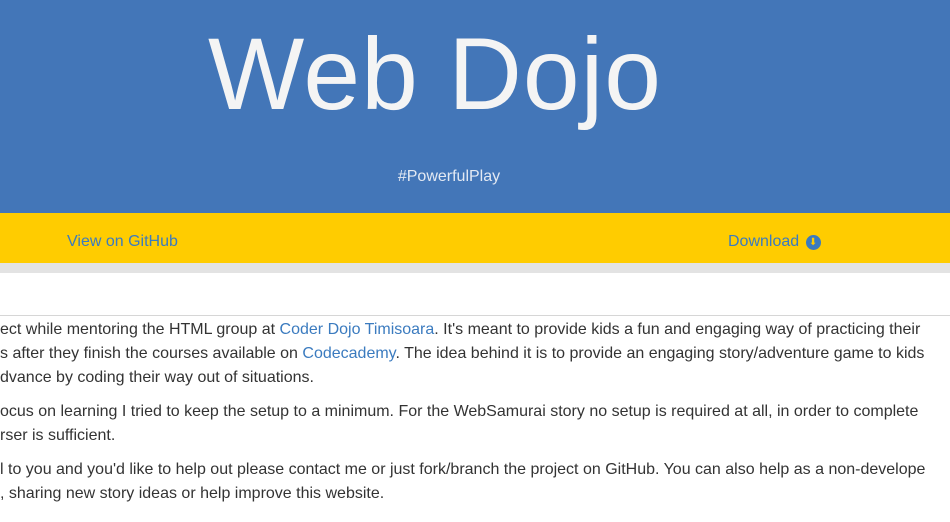 This screenshot has width=950, height=522. What do you see at coordinates (58, 435) in the screenshot?
I see `setup-line-2: rser is sufficient.` at bounding box center [58, 435].